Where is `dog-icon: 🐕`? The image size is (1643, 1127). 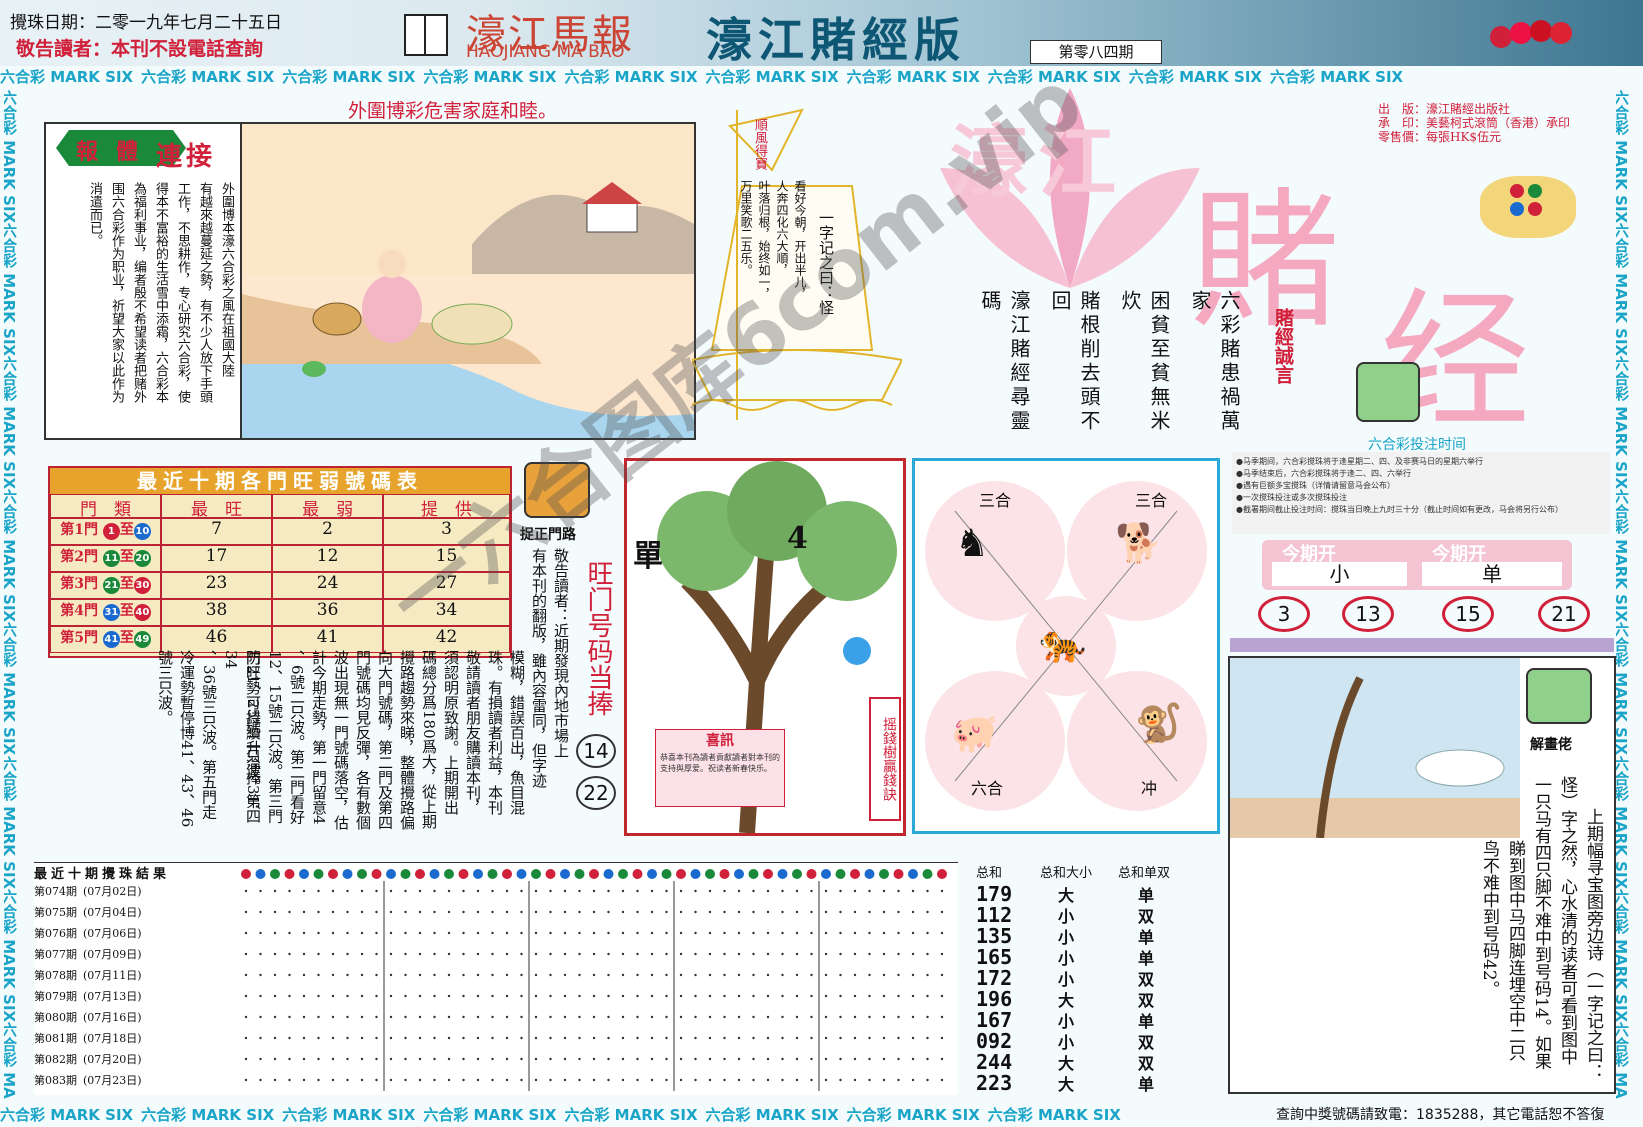 dog-icon: 🐕 is located at coordinates (1139, 543).